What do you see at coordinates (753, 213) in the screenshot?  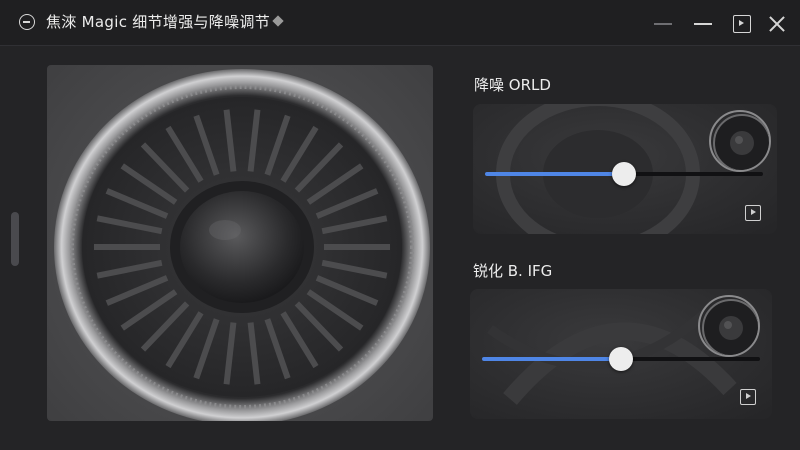 I see `denoise-preview-play-icon` at bounding box center [753, 213].